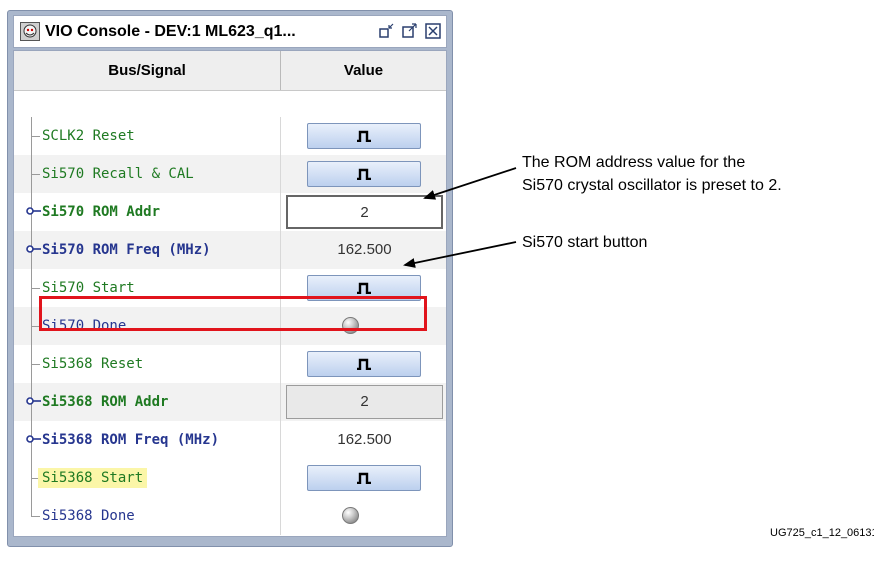 Image resolution: width=874 pixels, height=566 pixels. What do you see at coordinates (410, 31) in the screenshot?
I see `maximize-icon` at bounding box center [410, 31].